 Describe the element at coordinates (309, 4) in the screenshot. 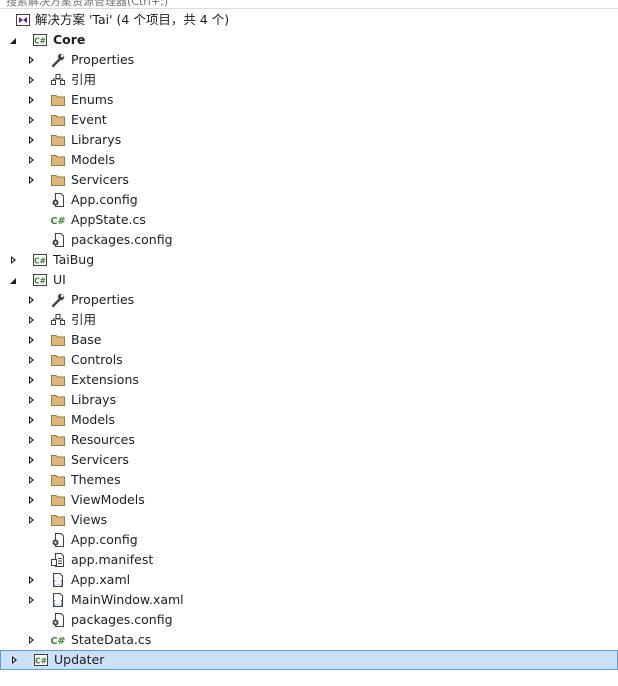

I see `search-input: 搜索解决方案资源管理器(Ctrl+;)` at that location.